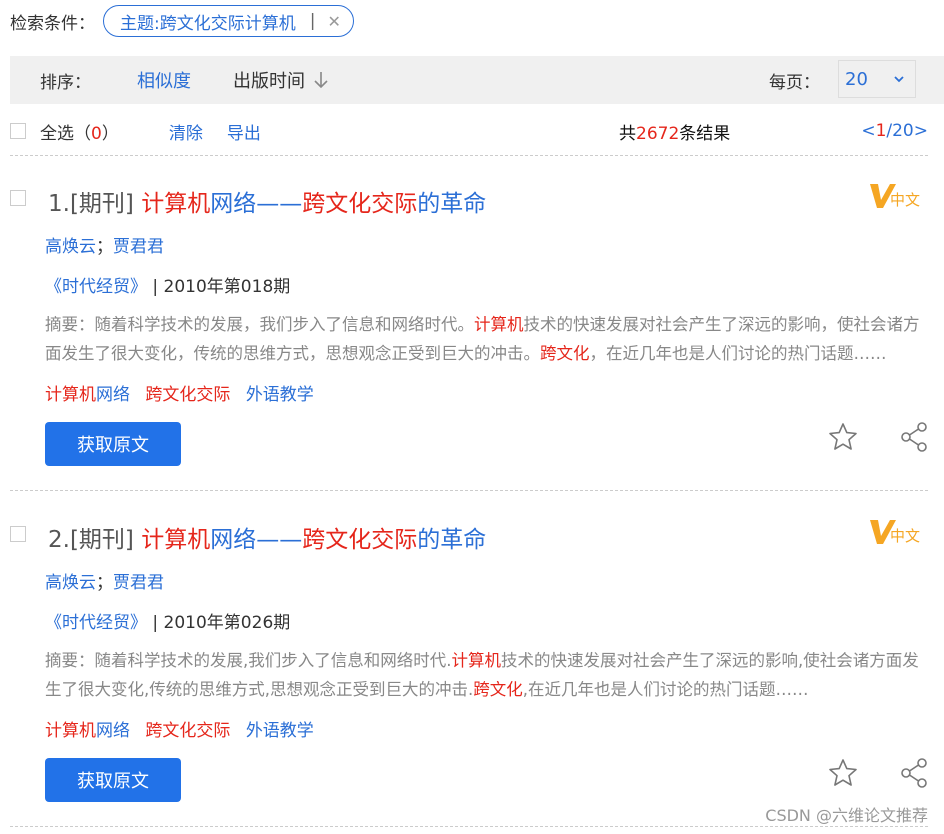  I want to click on result-title: 2.[期刊] 计算机网络——跨文化交际的革命, so click(267, 537).